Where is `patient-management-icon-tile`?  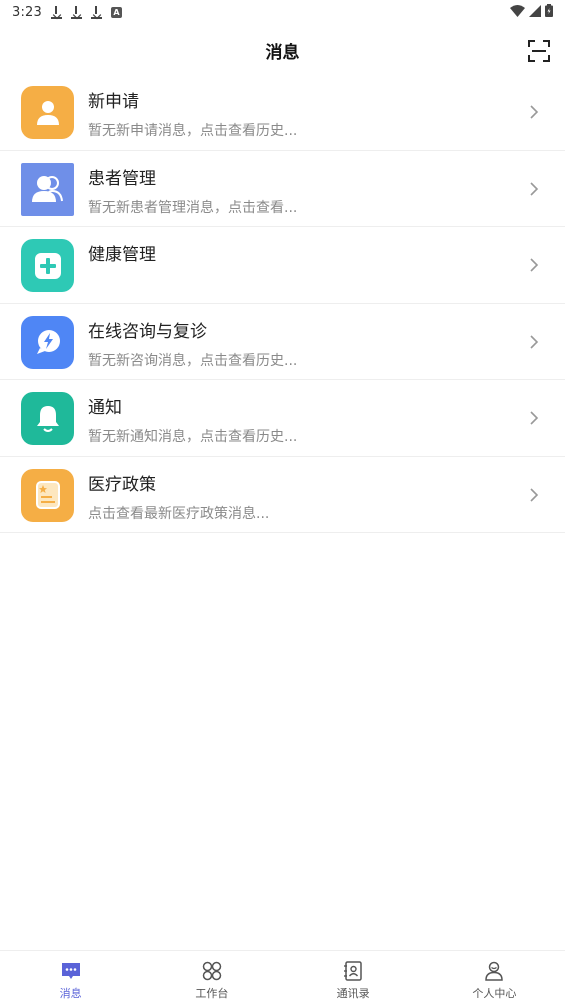 patient-management-icon-tile is located at coordinates (47, 189).